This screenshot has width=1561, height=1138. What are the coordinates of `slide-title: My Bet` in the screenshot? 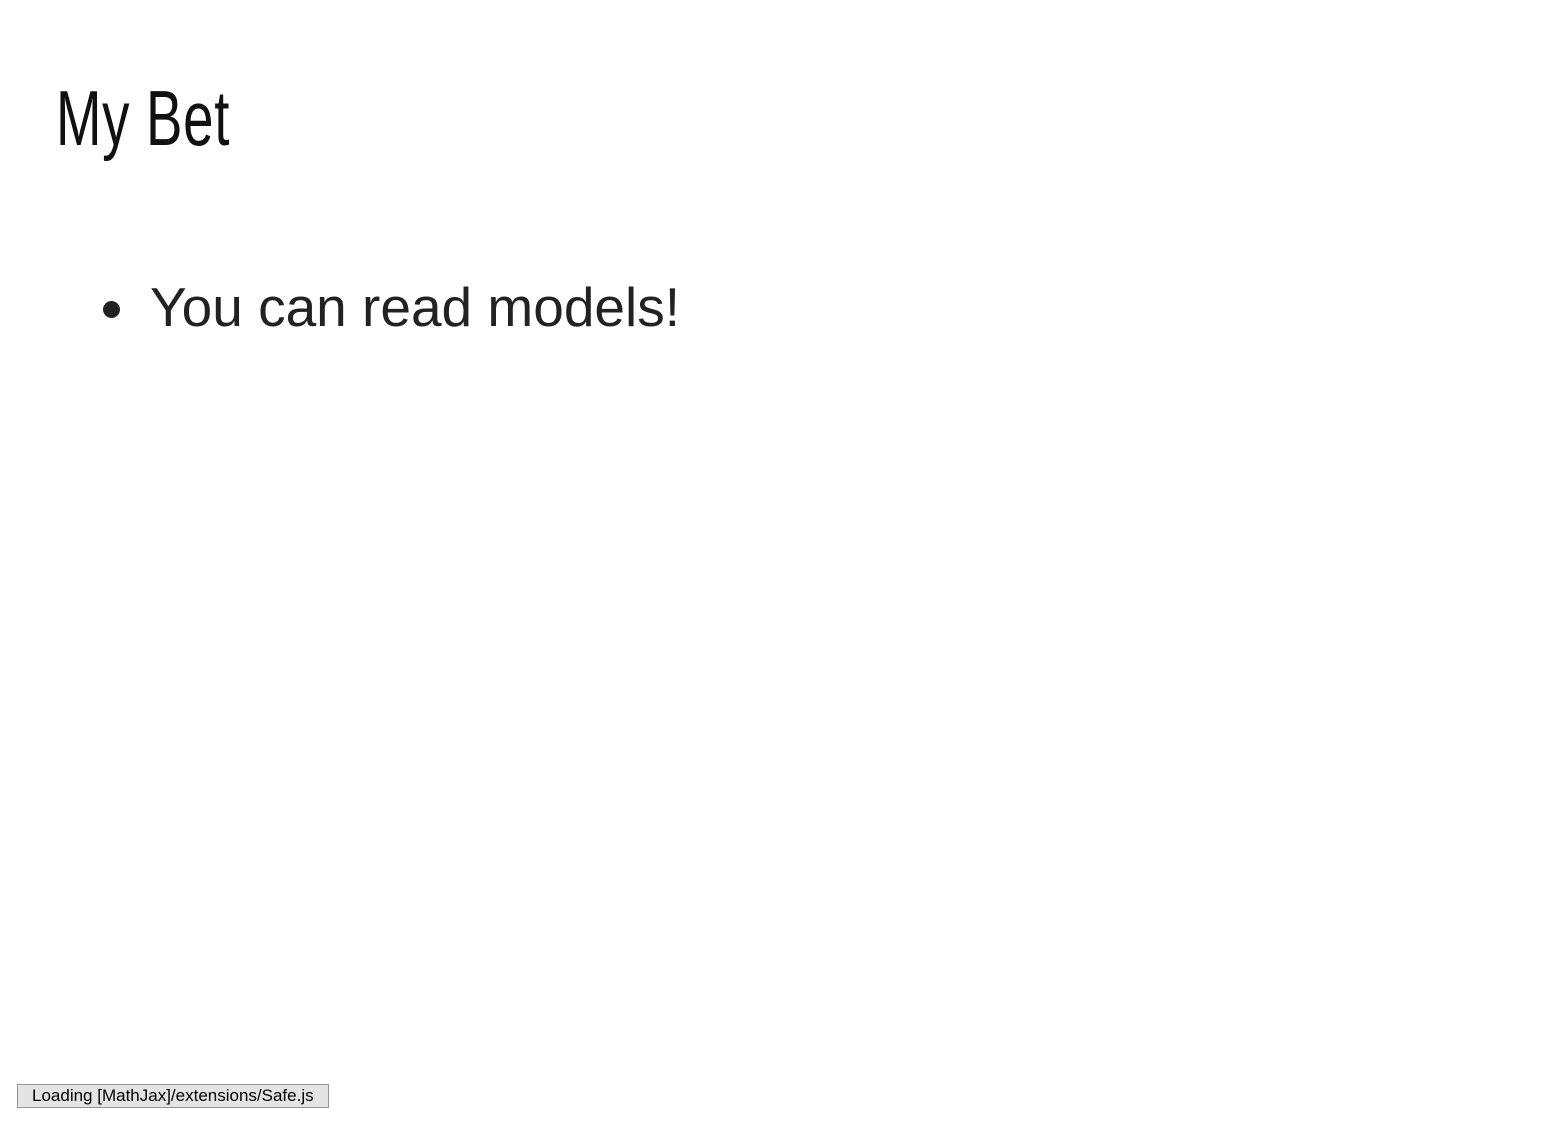 It's located at (143, 118).